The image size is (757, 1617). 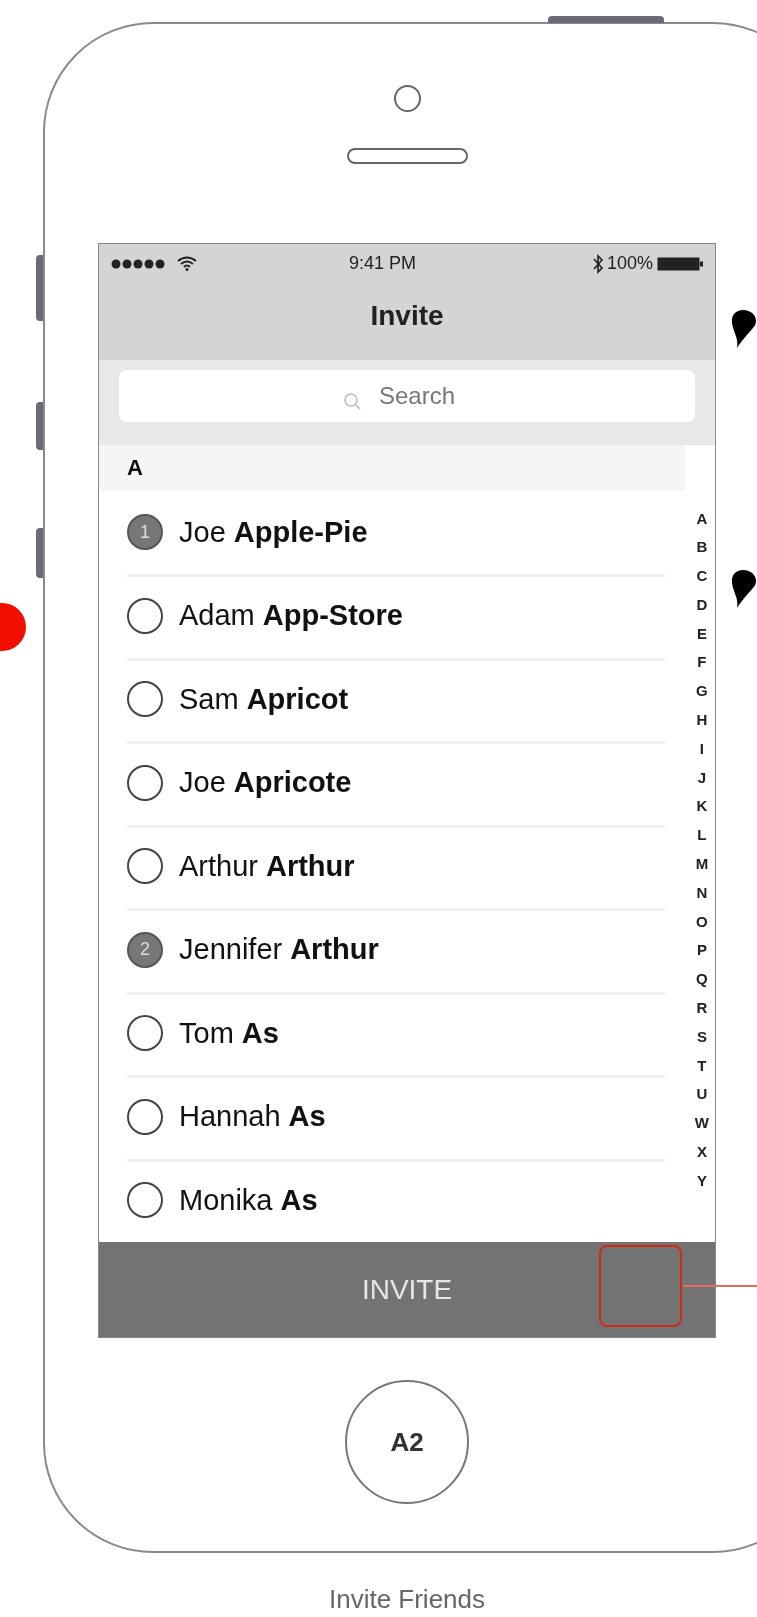 What do you see at coordinates (383, 264) in the screenshot?
I see `status-time: 9:41 PM` at bounding box center [383, 264].